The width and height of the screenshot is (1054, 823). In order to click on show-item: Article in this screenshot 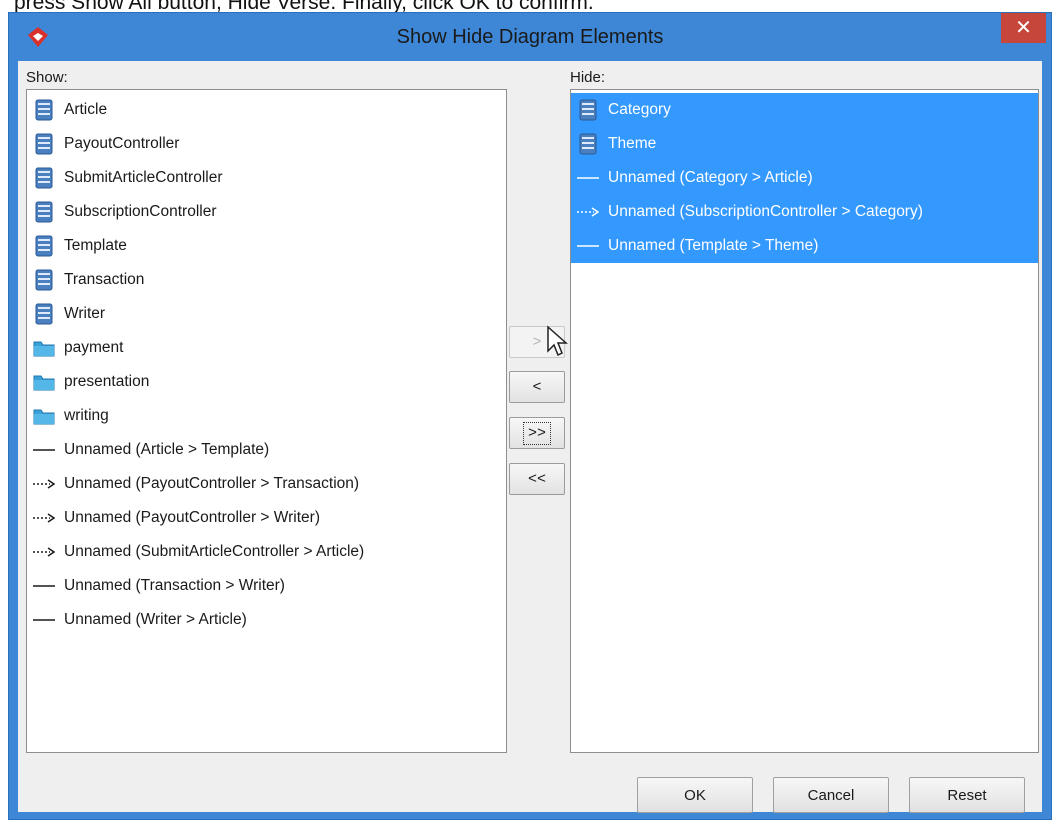, I will do `click(266, 110)`.